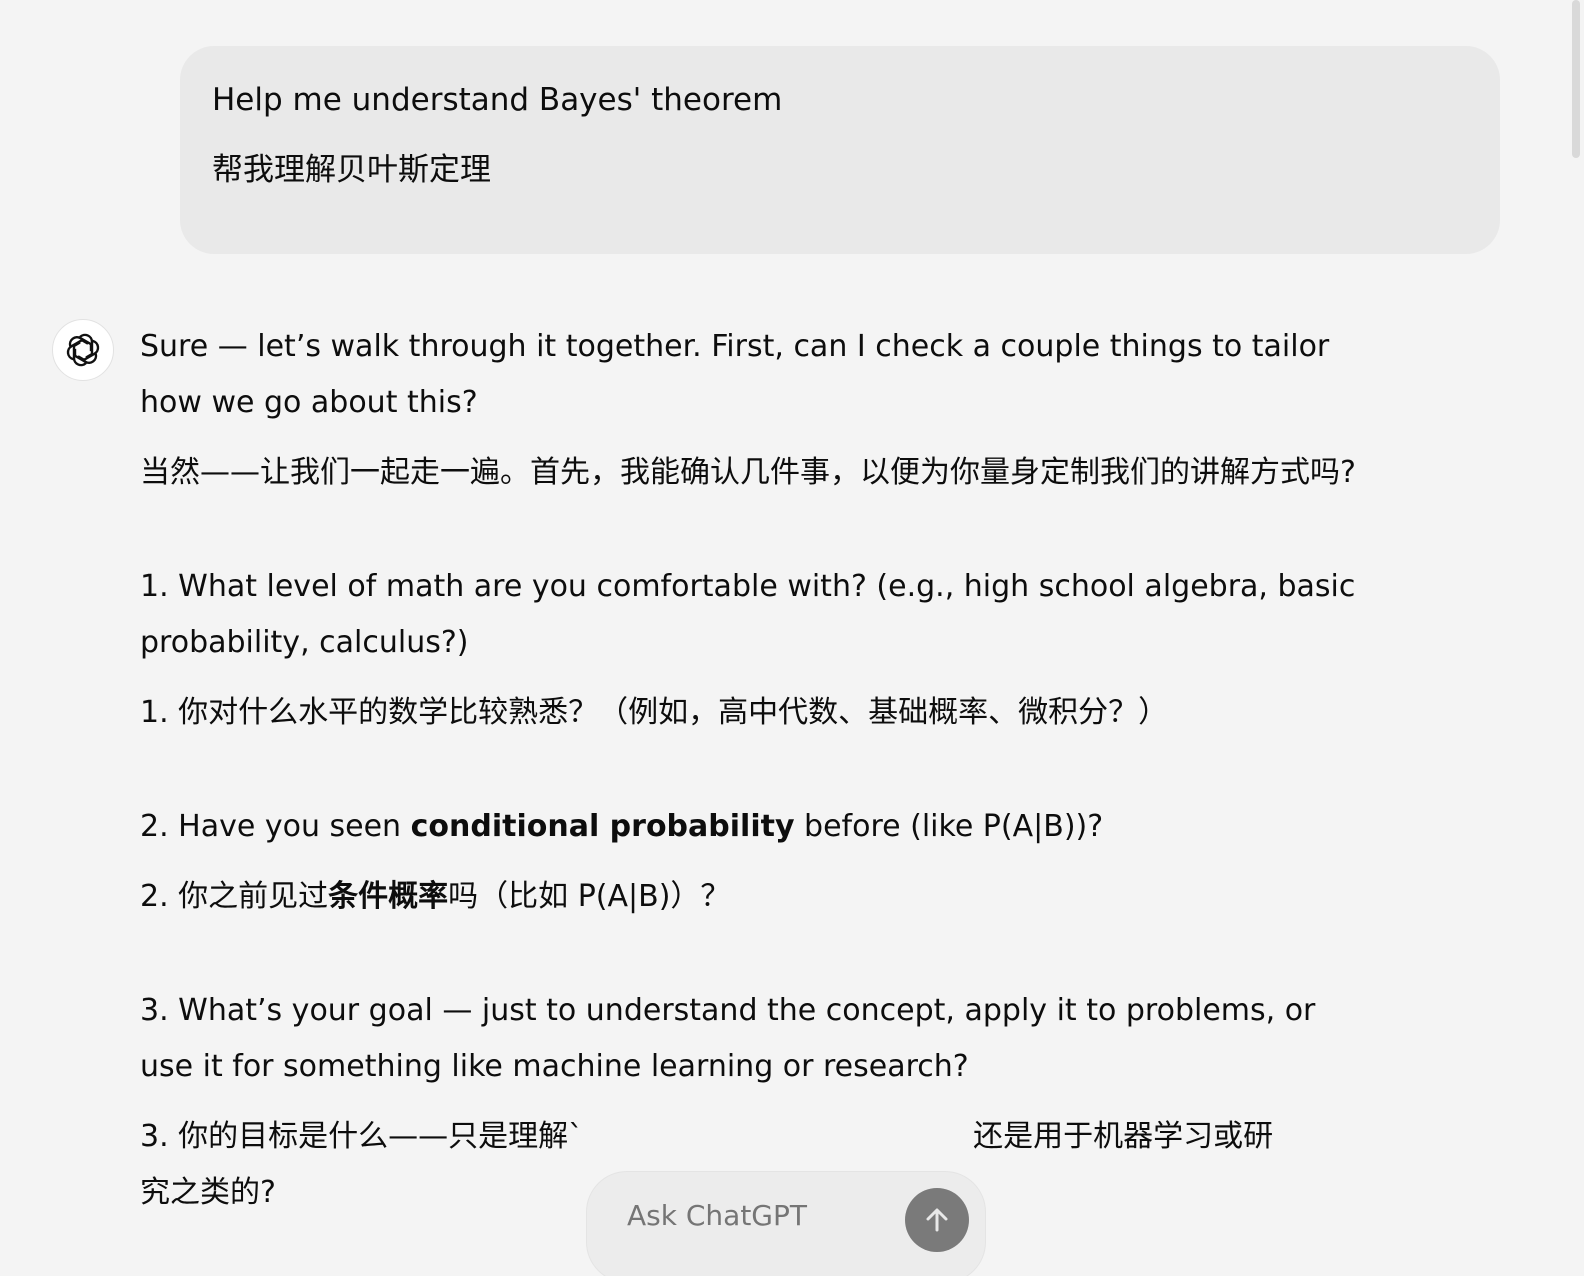  I want to click on q2-en-suffix: before (like P(A|B))?, so click(949, 826).